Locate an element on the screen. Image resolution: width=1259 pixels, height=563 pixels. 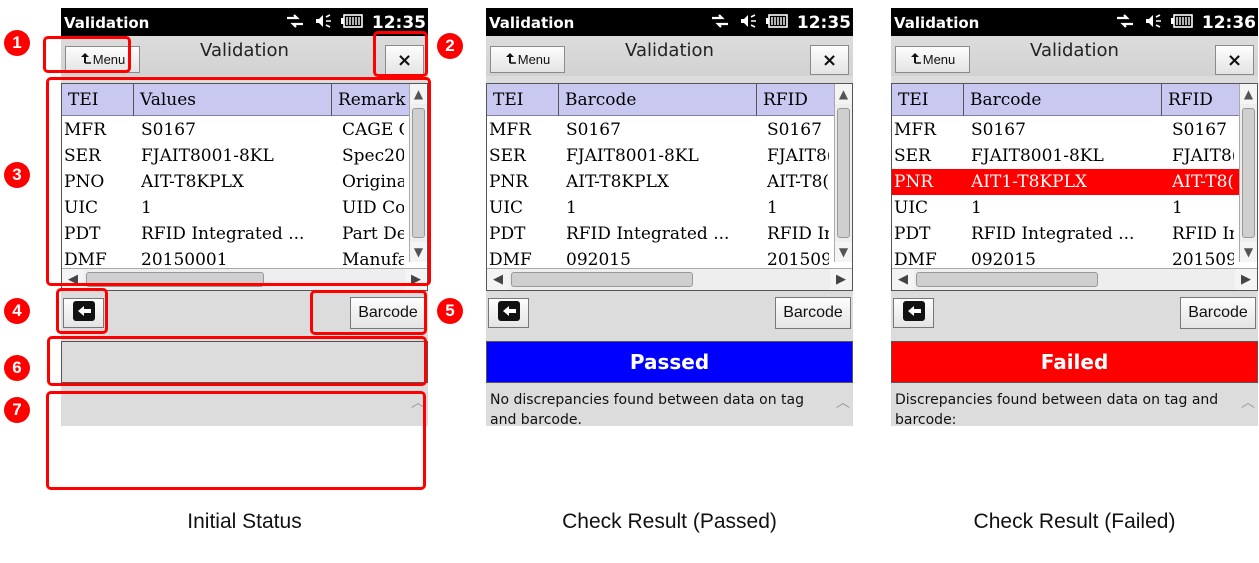
close-icon: × is located at coordinates (829, 60).